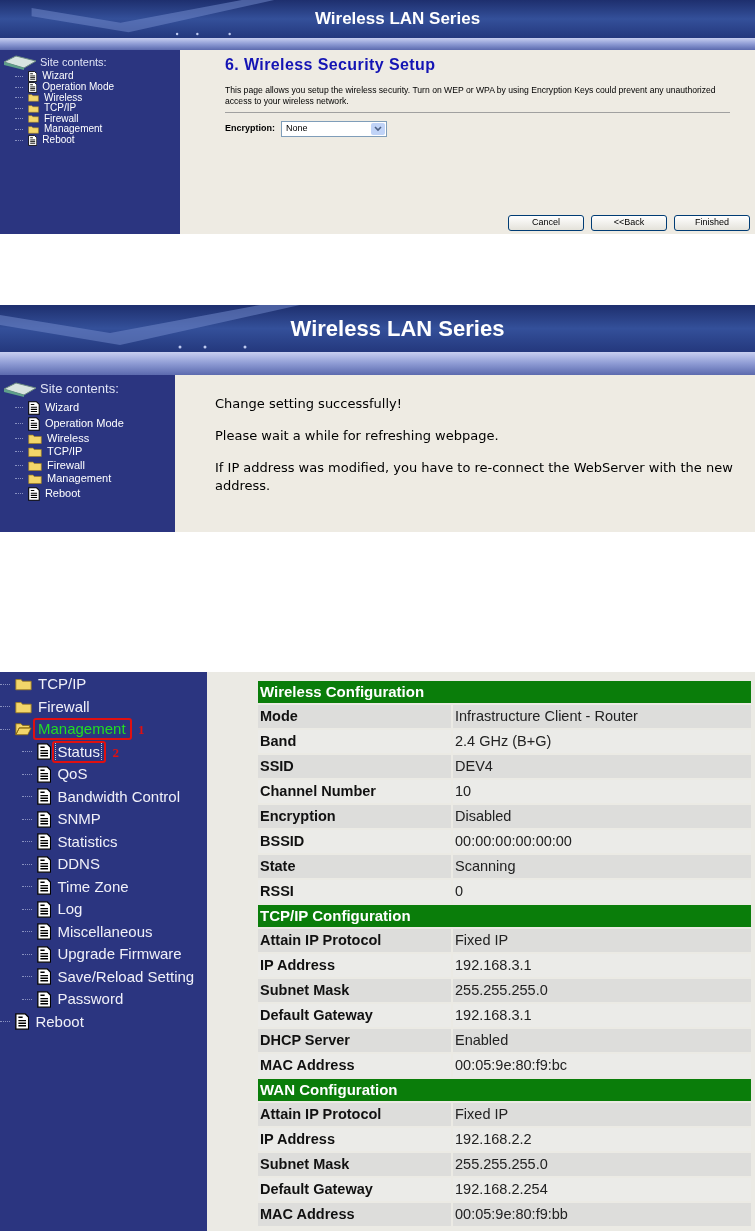 The height and width of the screenshot is (1231, 755). What do you see at coordinates (602, 866) in the screenshot?
I see `table-cell: Scanning` at bounding box center [602, 866].